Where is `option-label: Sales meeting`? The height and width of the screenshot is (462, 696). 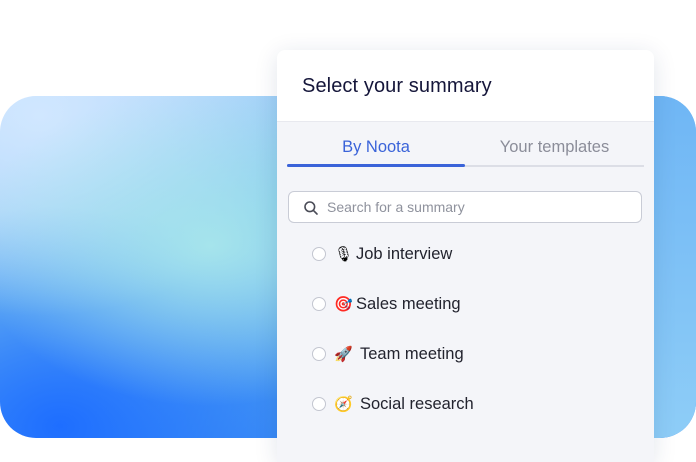
option-label: Sales meeting is located at coordinates (408, 304).